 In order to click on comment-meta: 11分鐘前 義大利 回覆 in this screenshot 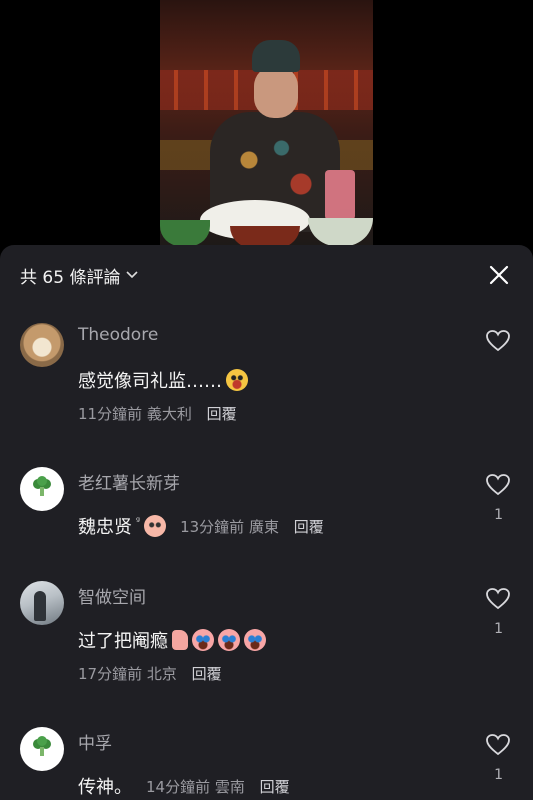, I will do `click(157, 413)`.